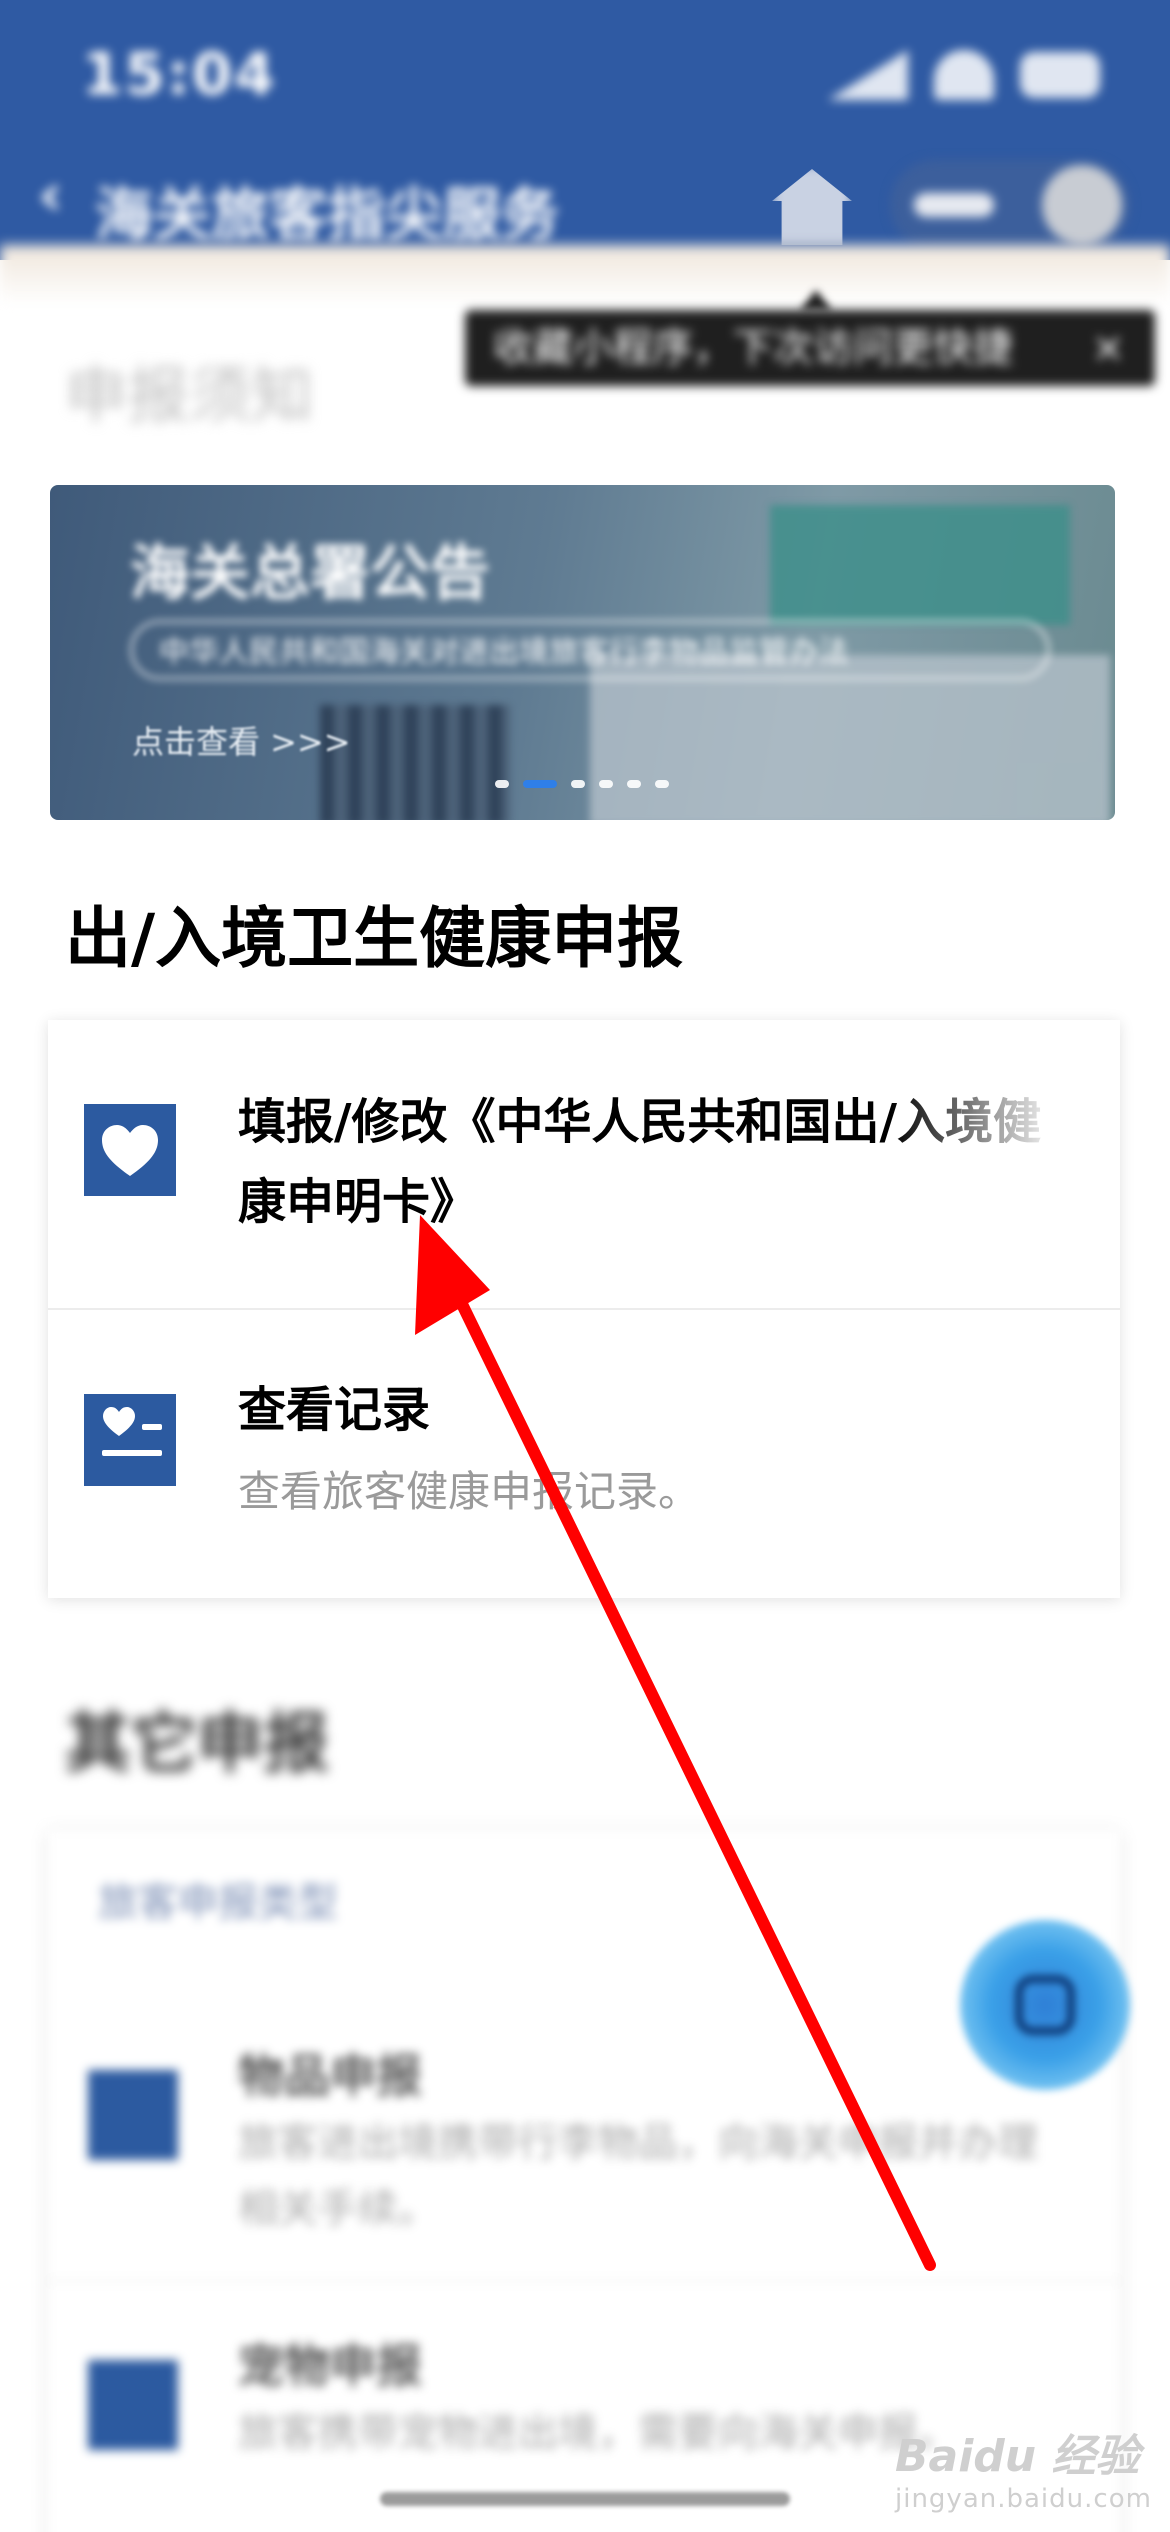  I want to click on floating-service-button, so click(1045, 2005).